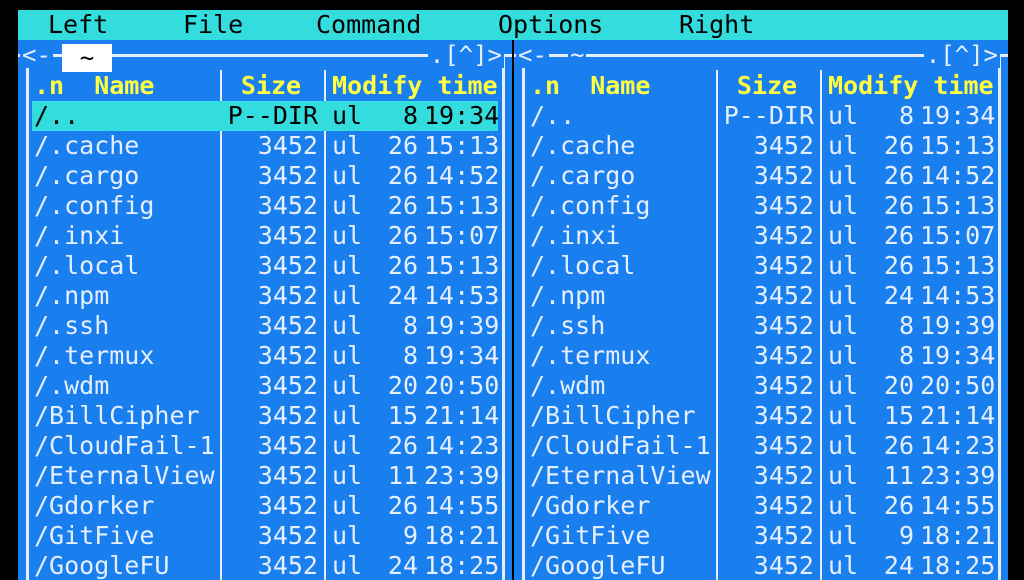 Image resolution: width=1024 pixels, height=580 pixels. Describe the element at coordinates (716, 25) in the screenshot. I see `menu-right: Right` at that location.